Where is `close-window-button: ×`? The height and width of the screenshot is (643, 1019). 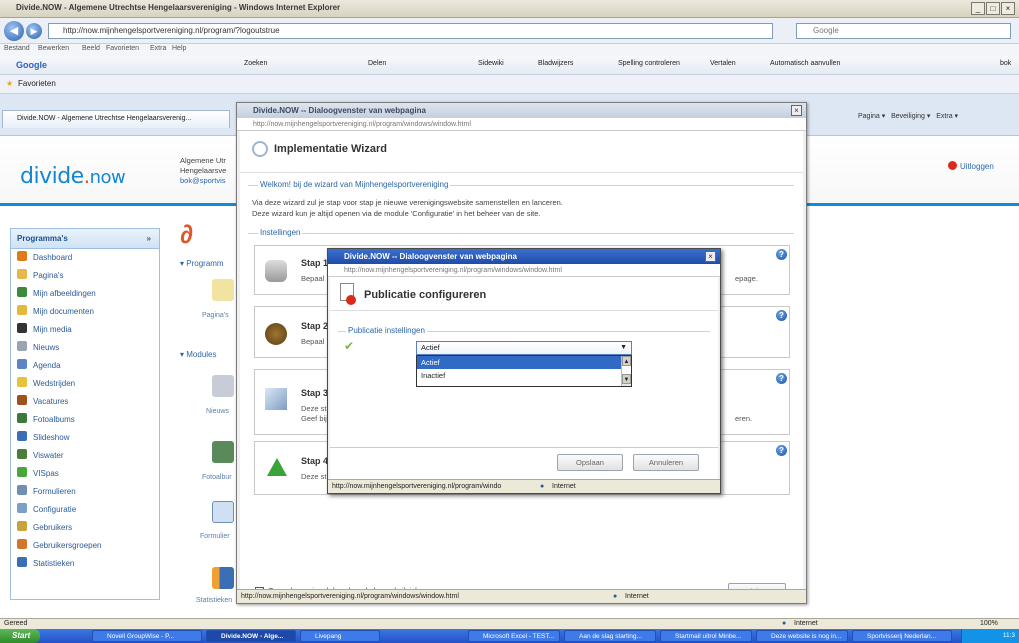
close-window-button: × is located at coordinates (1008, 8).